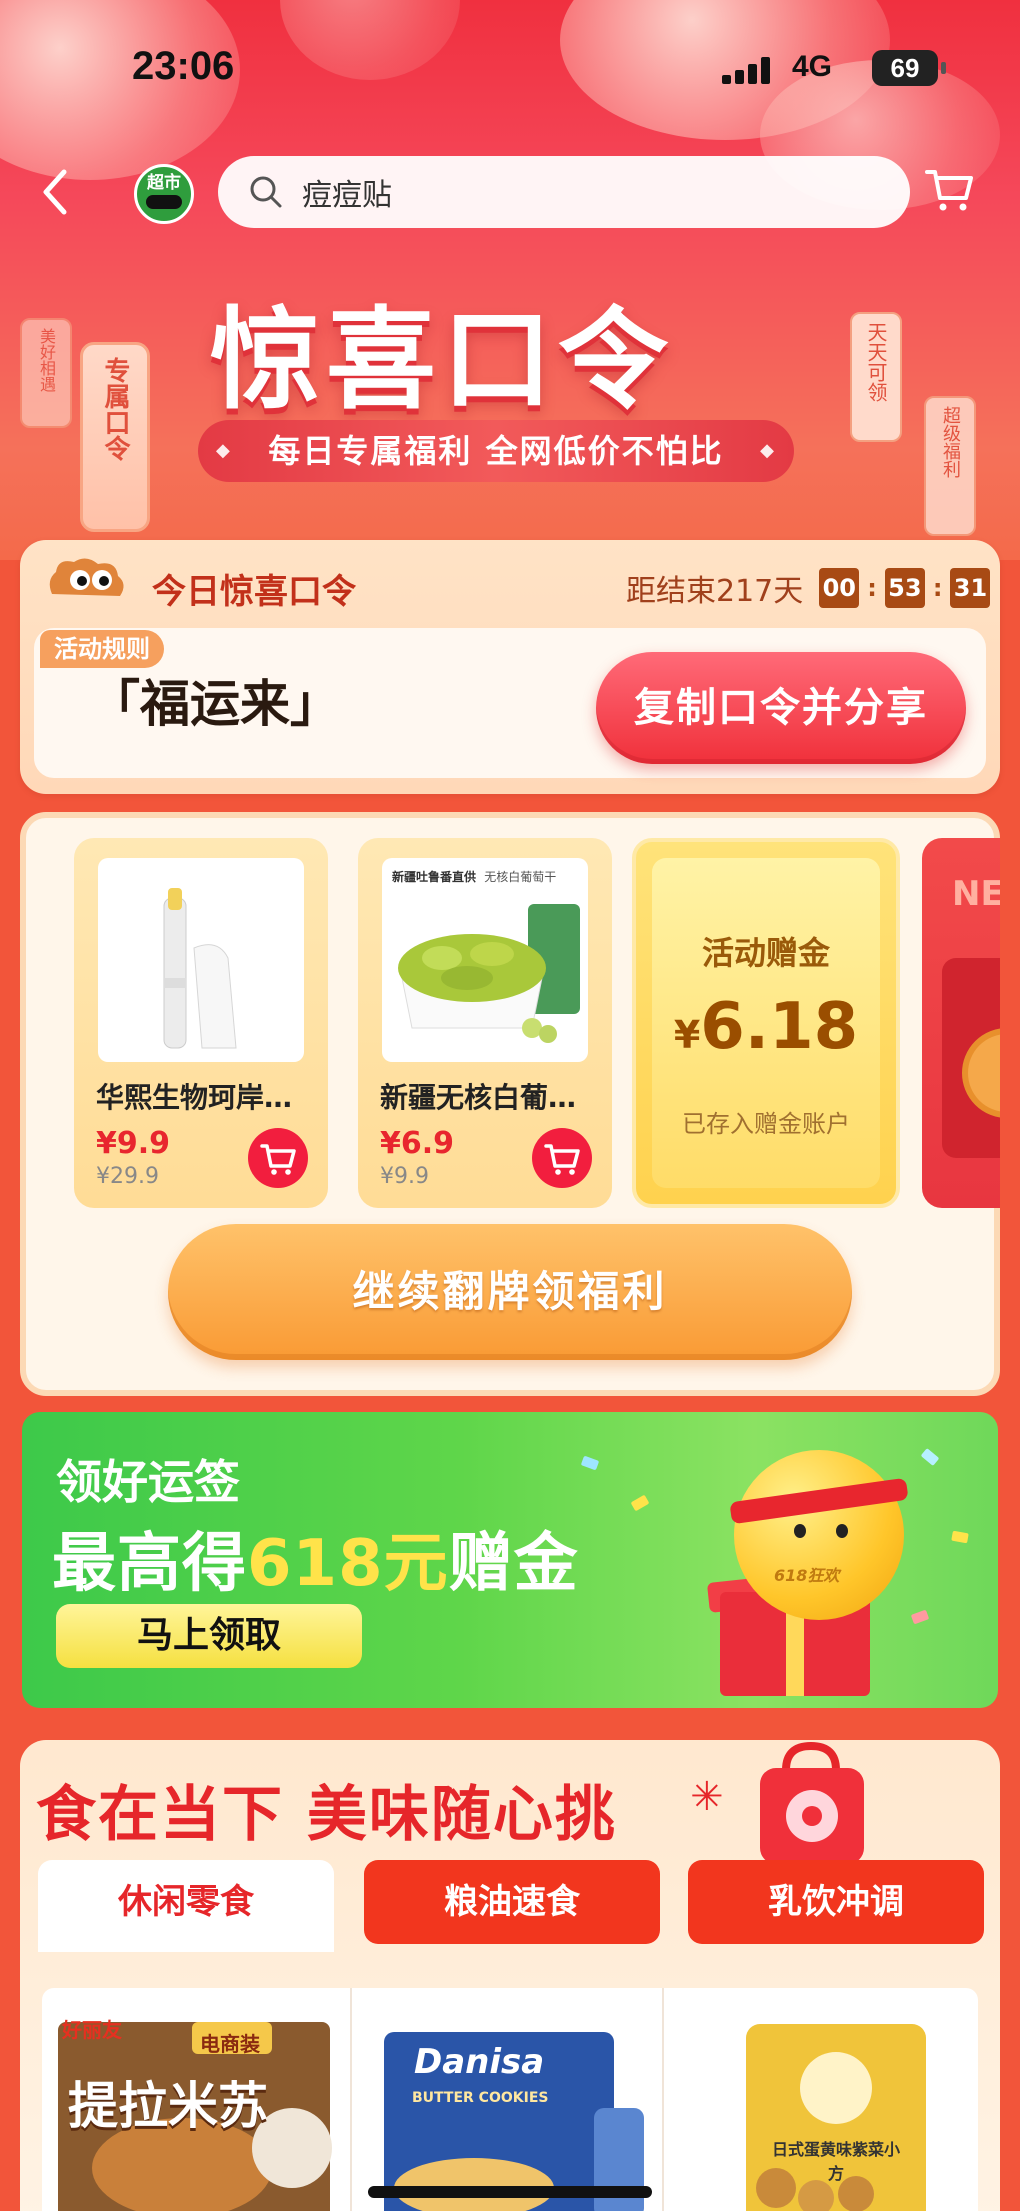 The width and height of the screenshot is (1020, 2211). Describe the element at coordinates (442, 360) in the screenshot. I see `hero-title: 惊喜口令` at that location.